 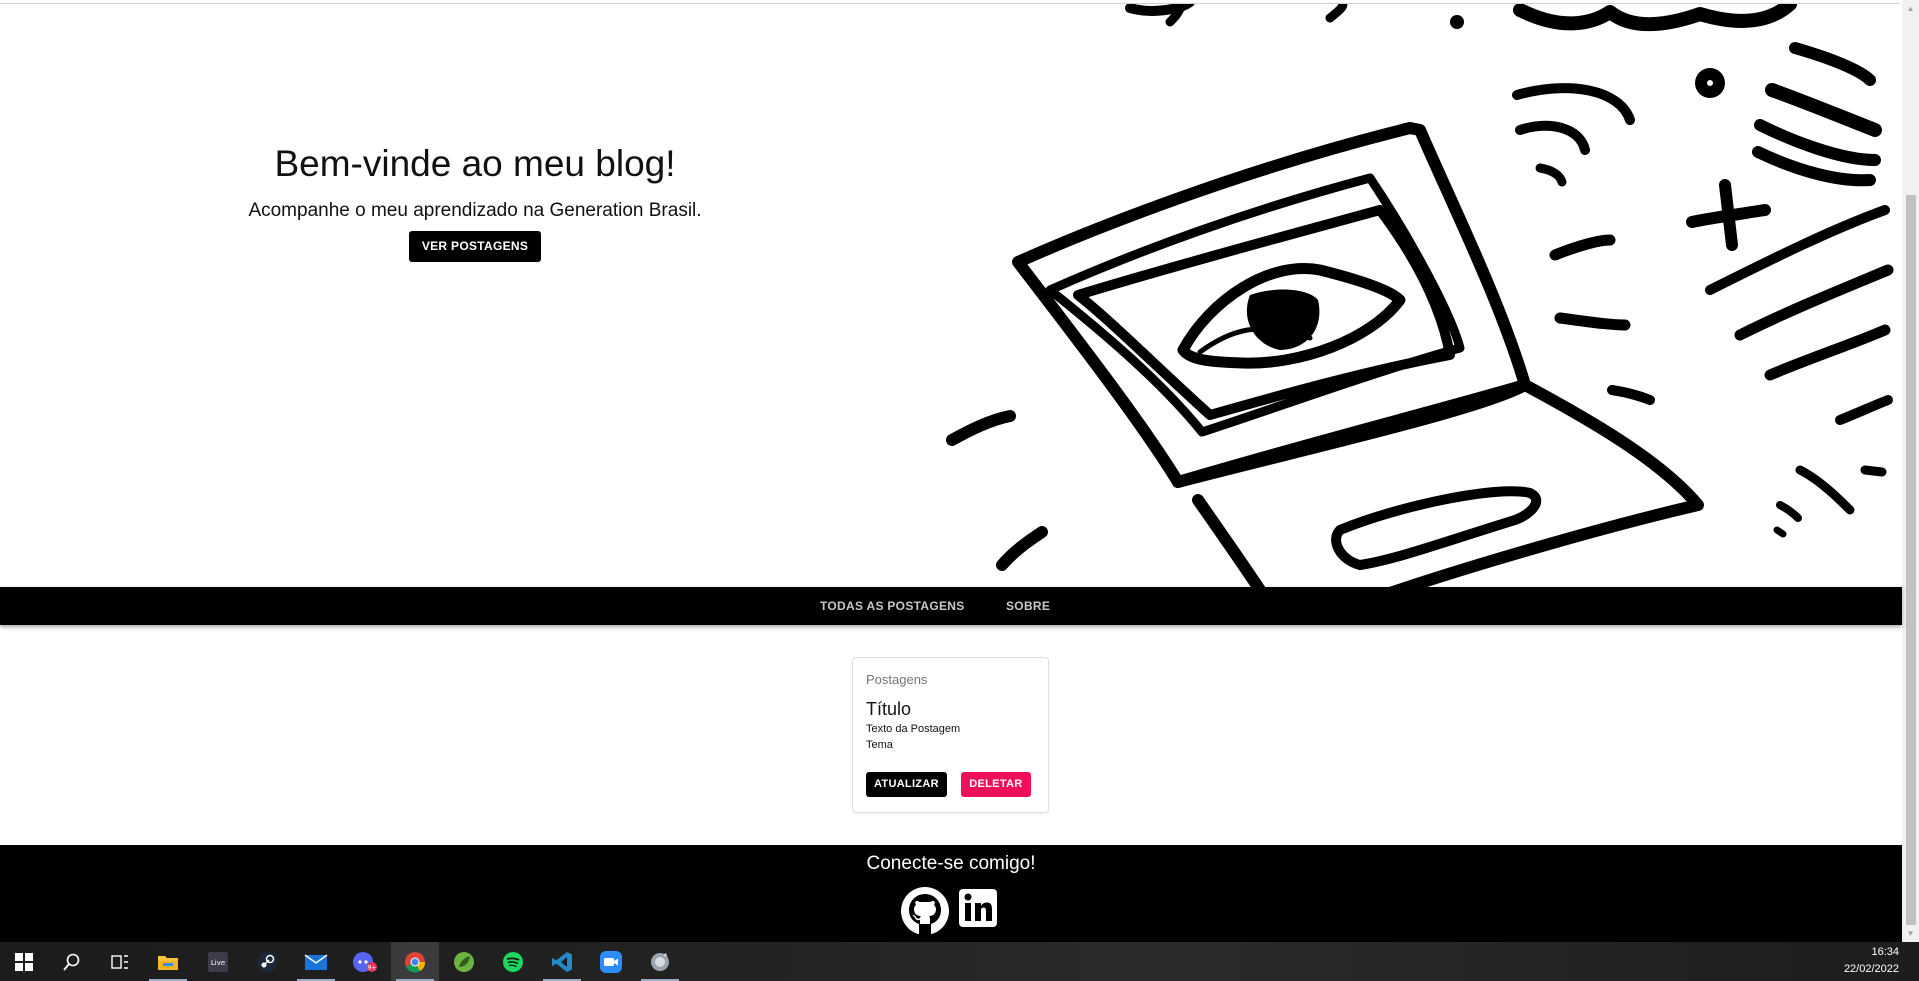 What do you see at coordinates (1910, 8) in the screenshot?
I see `scroll-up-icon: ▲` at bounding box center [1910, 8].